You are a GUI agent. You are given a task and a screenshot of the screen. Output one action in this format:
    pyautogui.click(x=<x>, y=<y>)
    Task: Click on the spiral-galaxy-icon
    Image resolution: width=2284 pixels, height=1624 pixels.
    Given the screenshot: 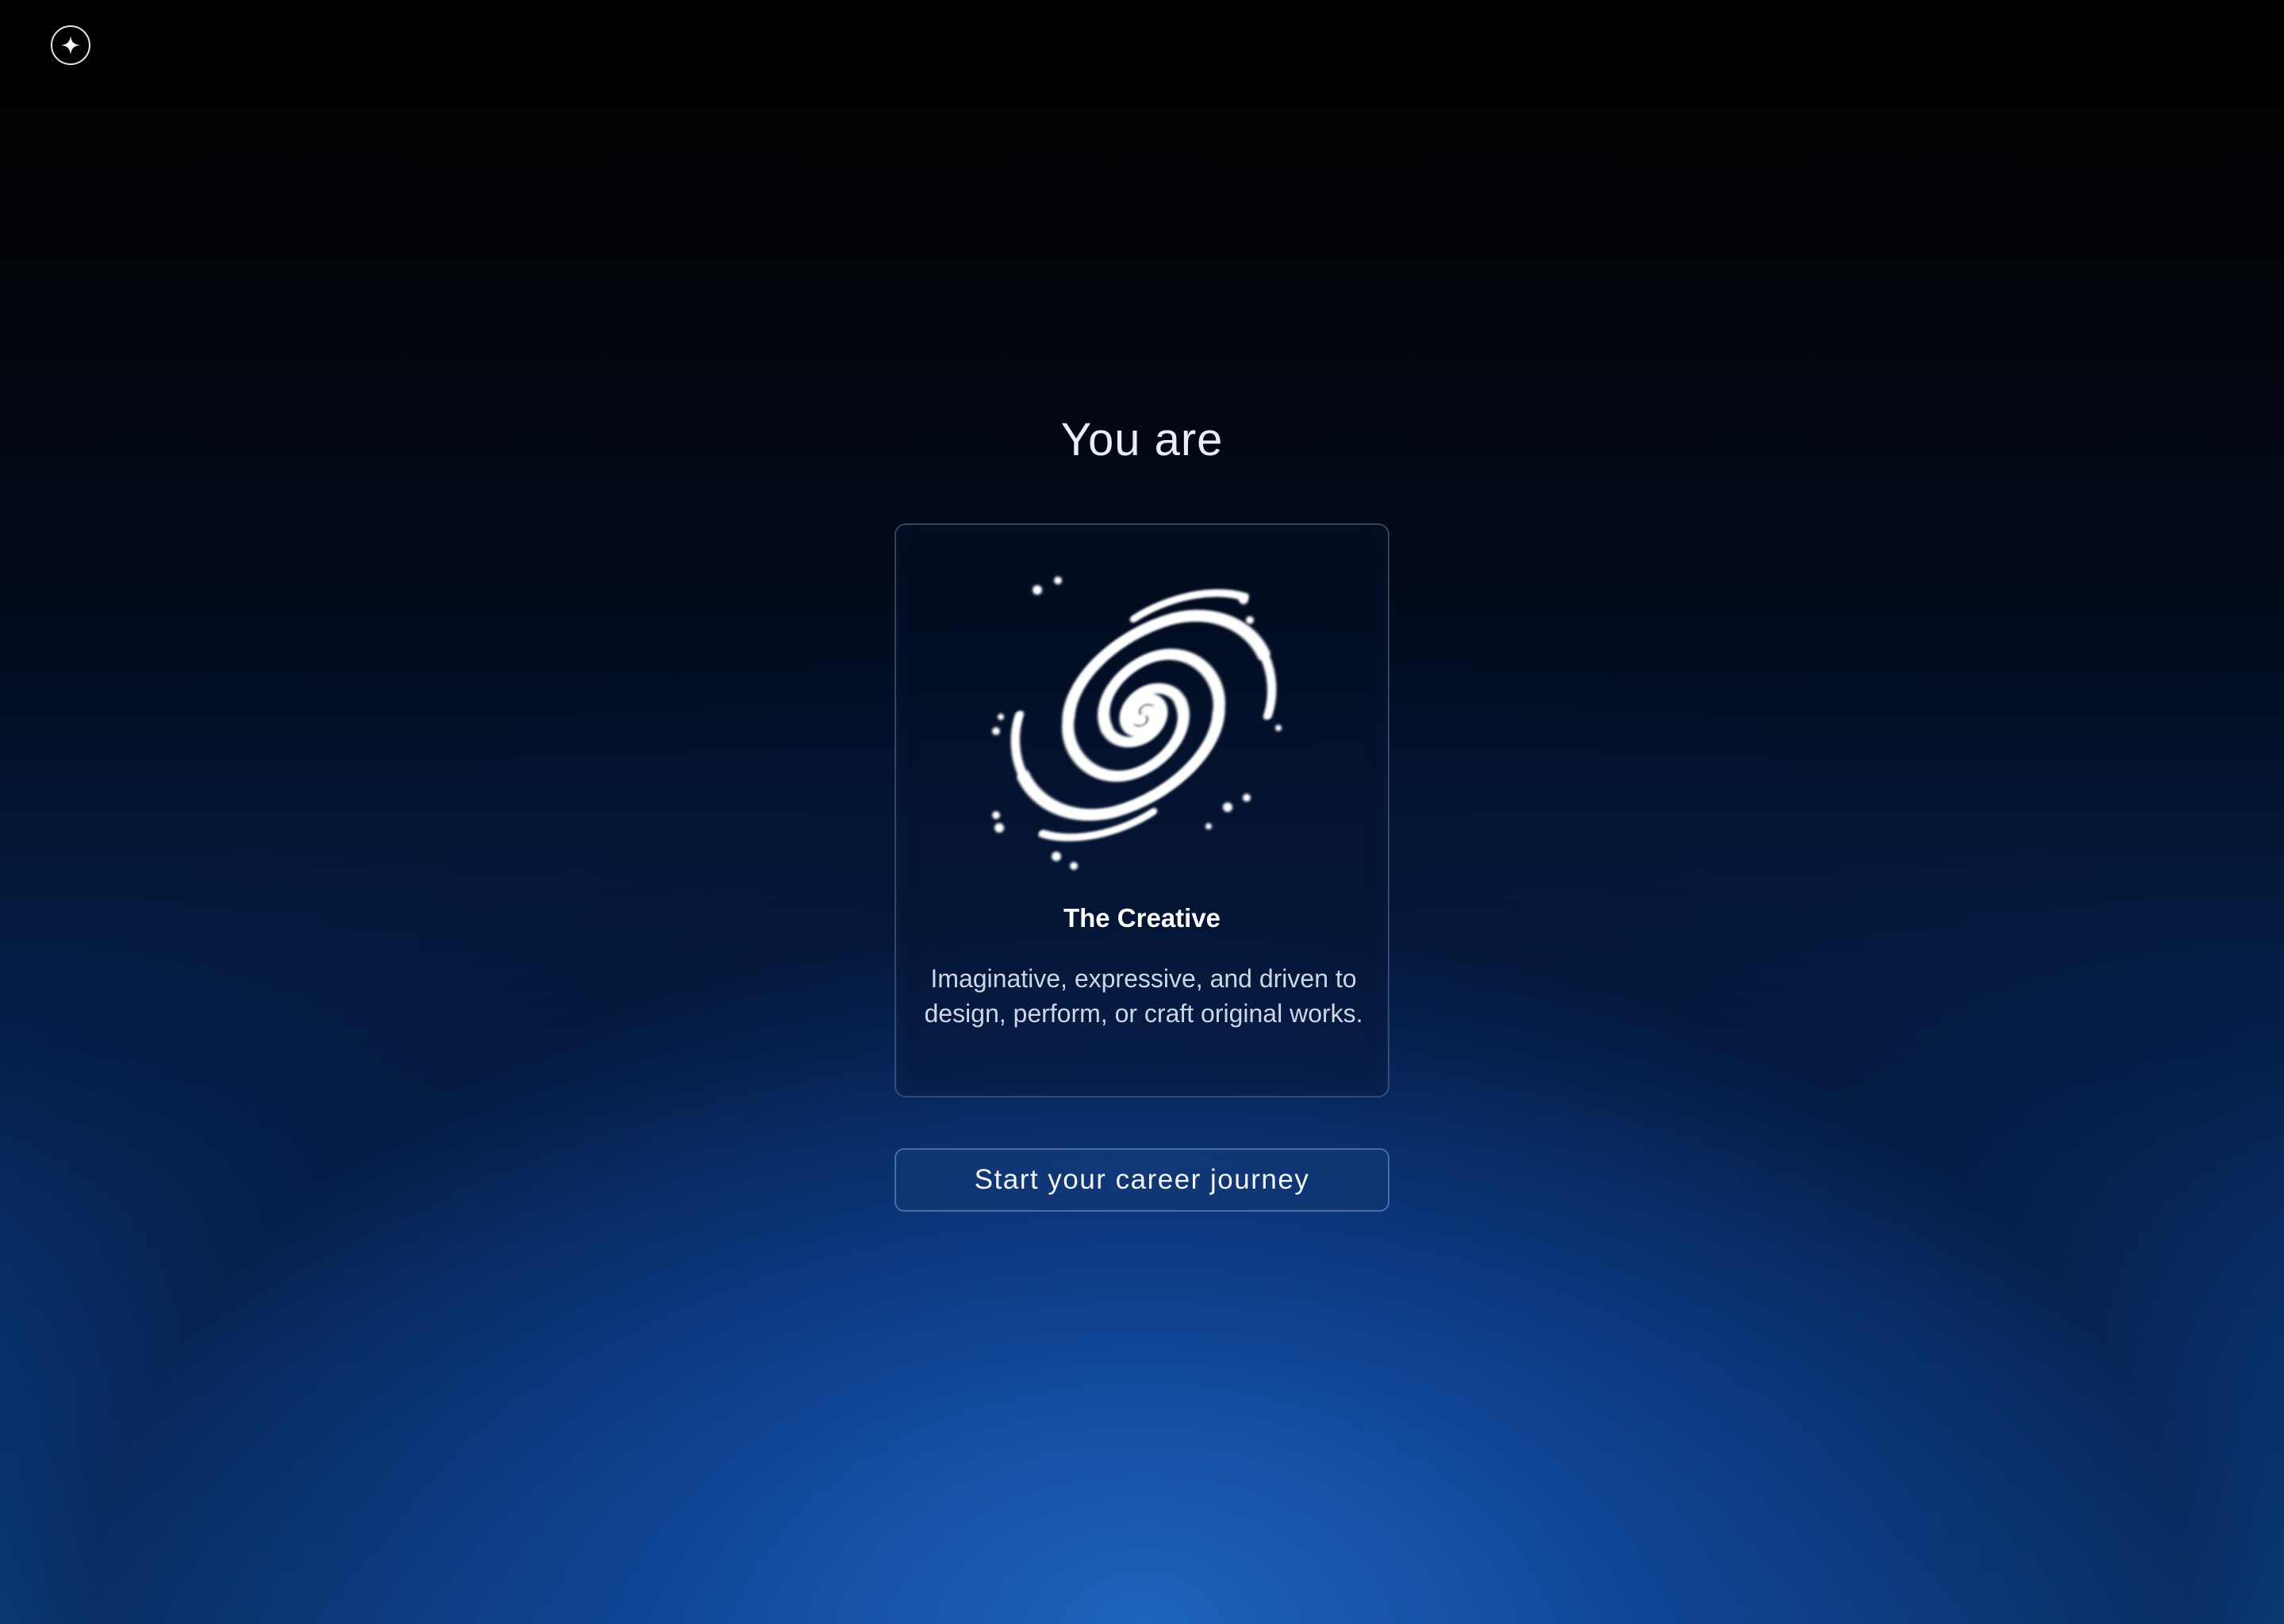 What is the action you would take?
    pyautogui.click(x=1137, y=723)
    